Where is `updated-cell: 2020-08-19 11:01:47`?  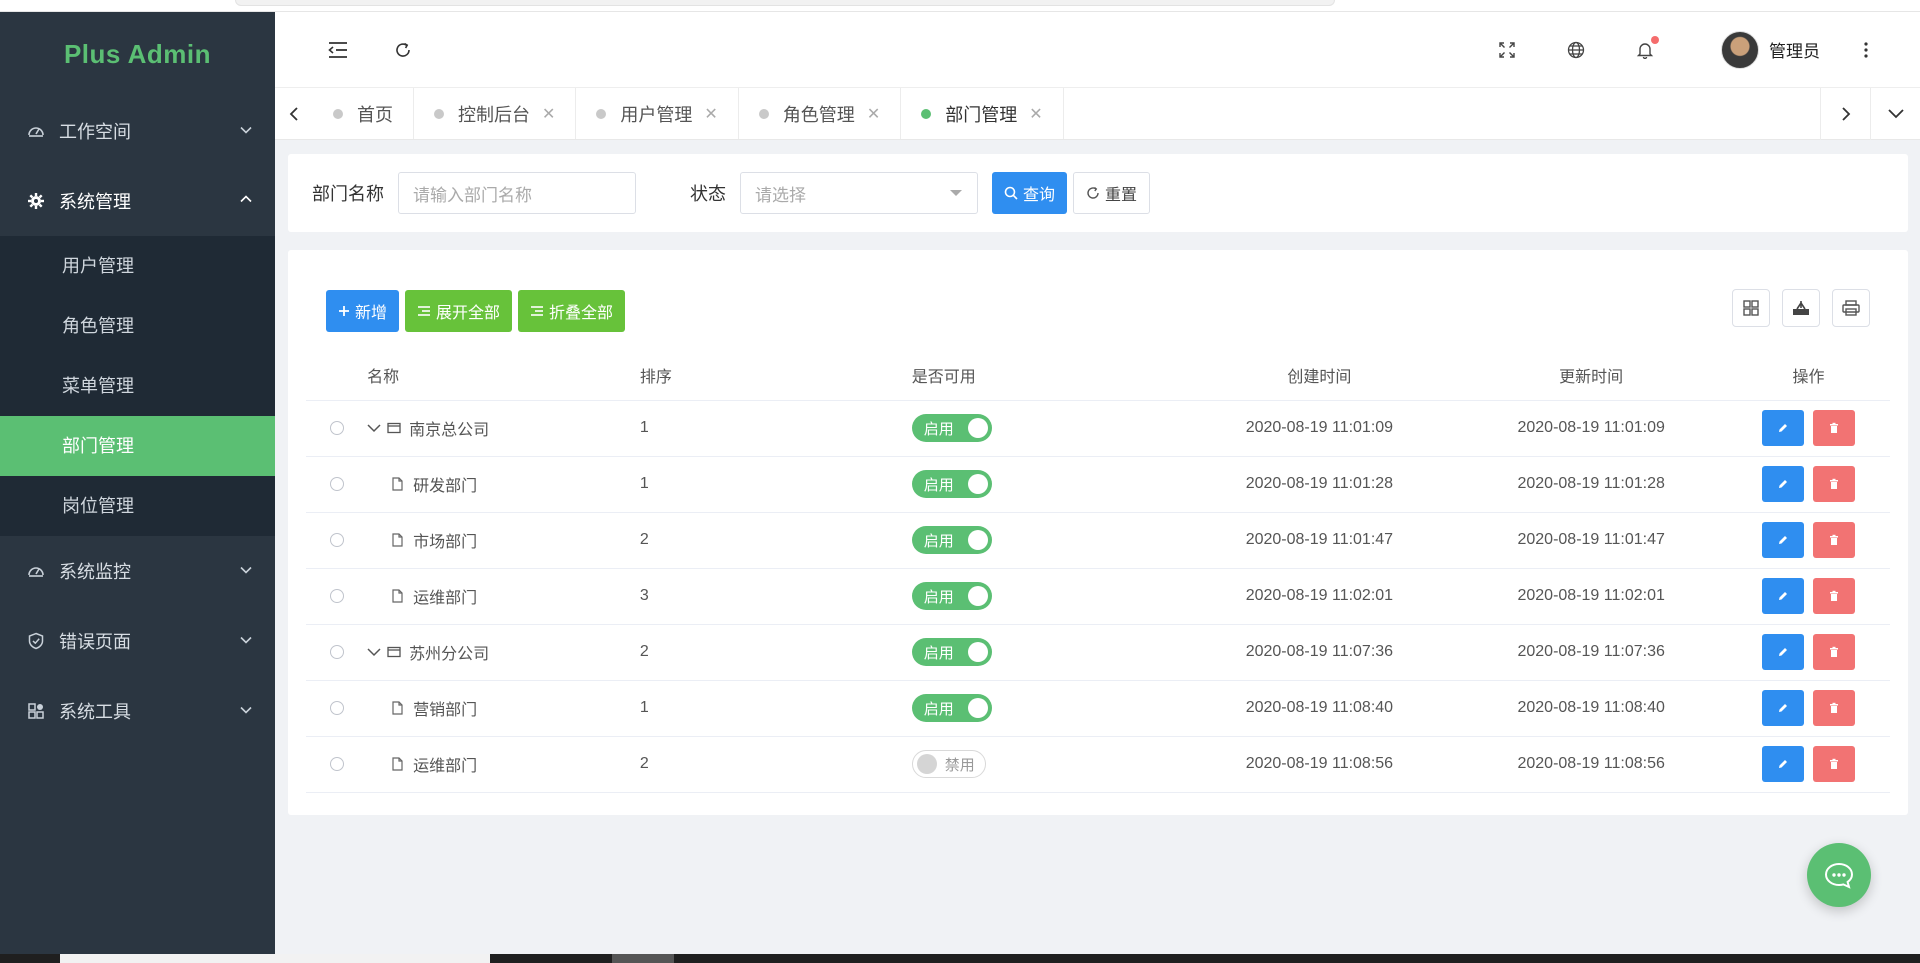 updated-cell: 2020-08-19 11:01:47 is located at coordinates (1591, 540).